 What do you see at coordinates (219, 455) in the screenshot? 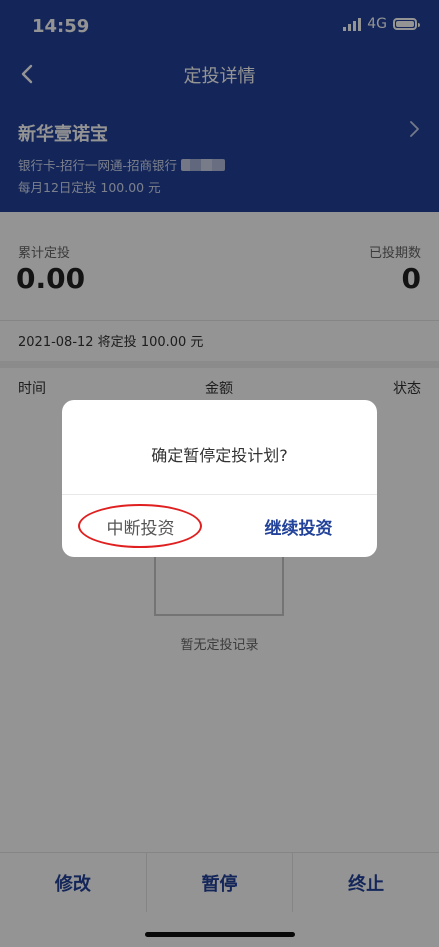
I see `dialog-message: 确定暂停定投计划?` at bounding box center [219, 455].